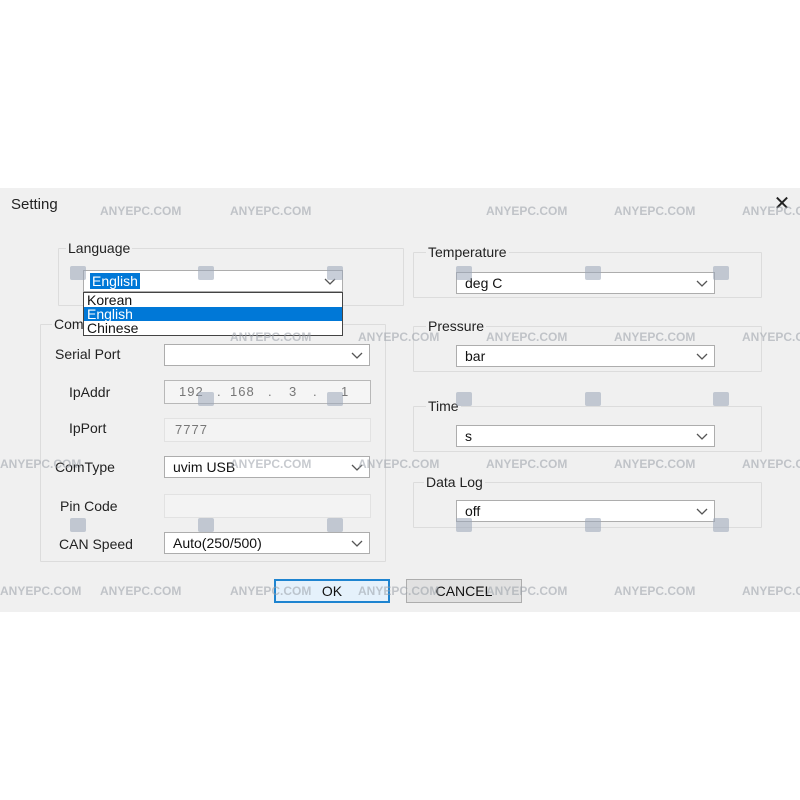 This screenshot has height=800, width=800. I want to click on can-speed-select: Auto(250/500), so click(267, 543).